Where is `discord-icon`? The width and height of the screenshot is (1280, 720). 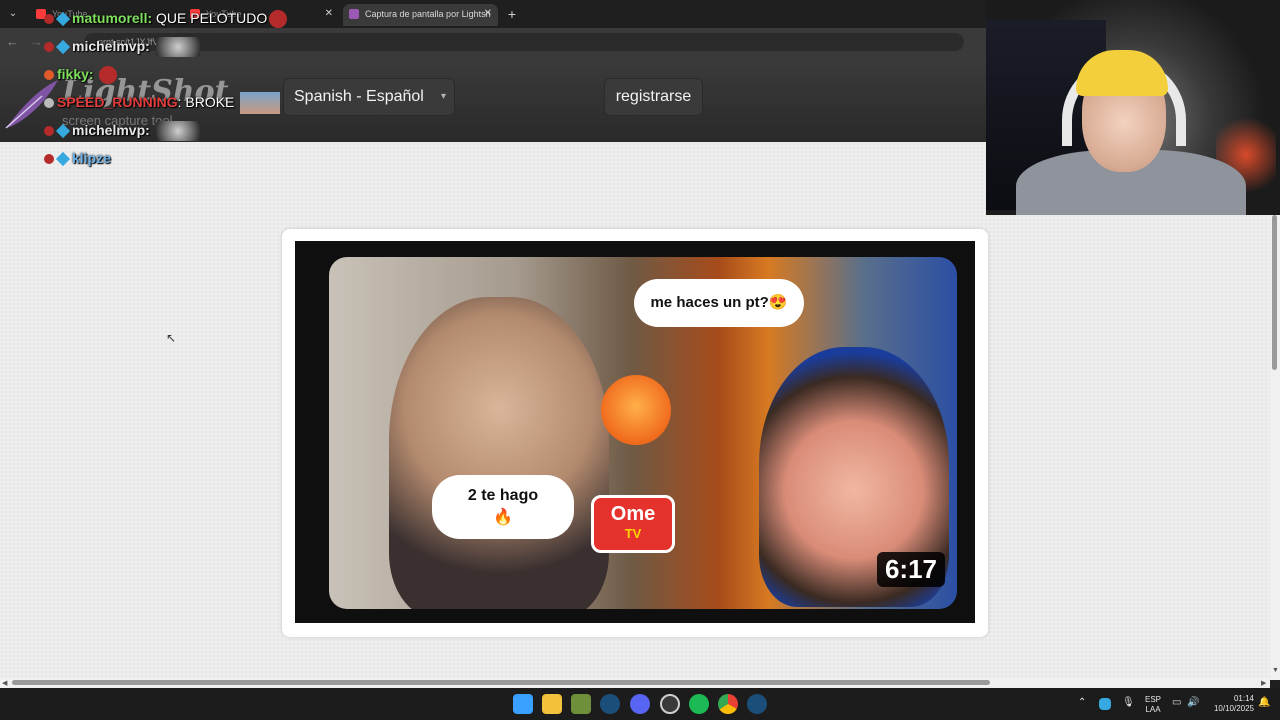
discord-icon is located at coordinates (640, 704).